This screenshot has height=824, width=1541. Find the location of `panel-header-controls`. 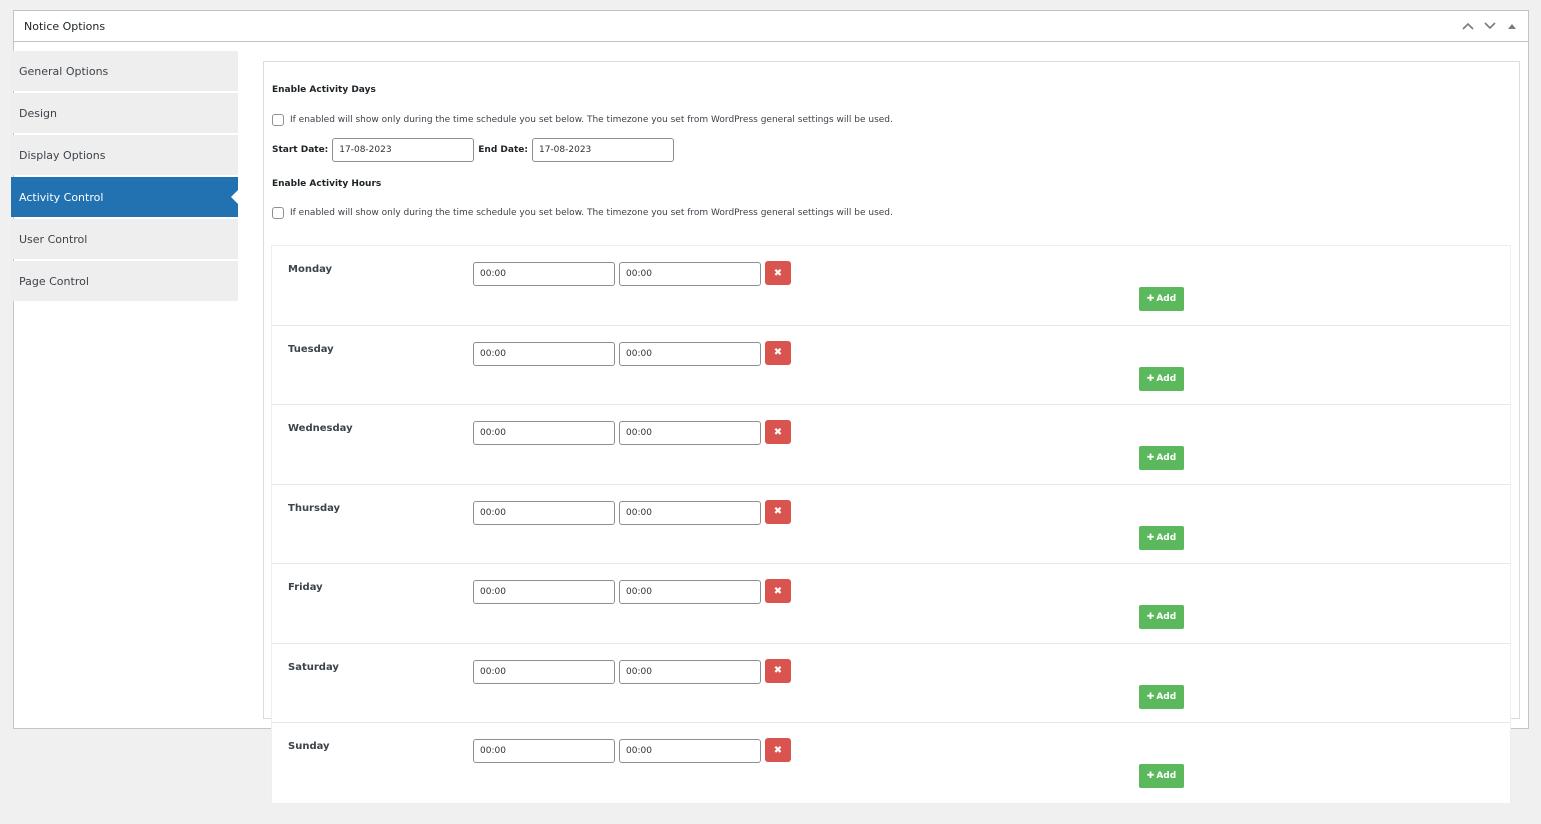

panel-header-controls is located at coordinates (1490, 26).